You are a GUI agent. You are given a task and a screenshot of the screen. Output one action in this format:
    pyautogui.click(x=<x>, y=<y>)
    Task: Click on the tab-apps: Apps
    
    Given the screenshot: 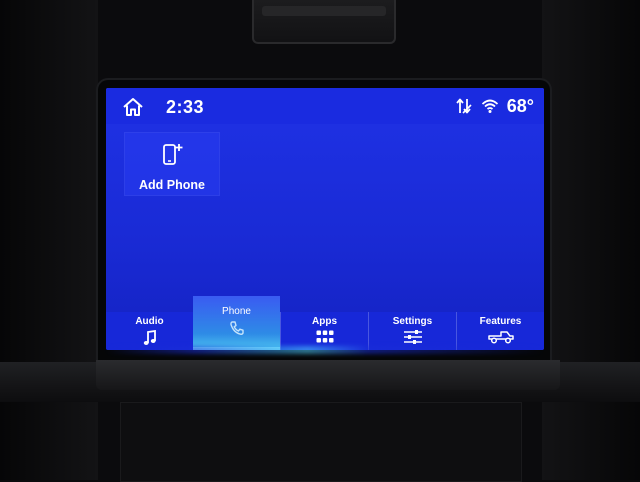 What is the action you would take?
    pyautogui.click(x=324, y=331)
    